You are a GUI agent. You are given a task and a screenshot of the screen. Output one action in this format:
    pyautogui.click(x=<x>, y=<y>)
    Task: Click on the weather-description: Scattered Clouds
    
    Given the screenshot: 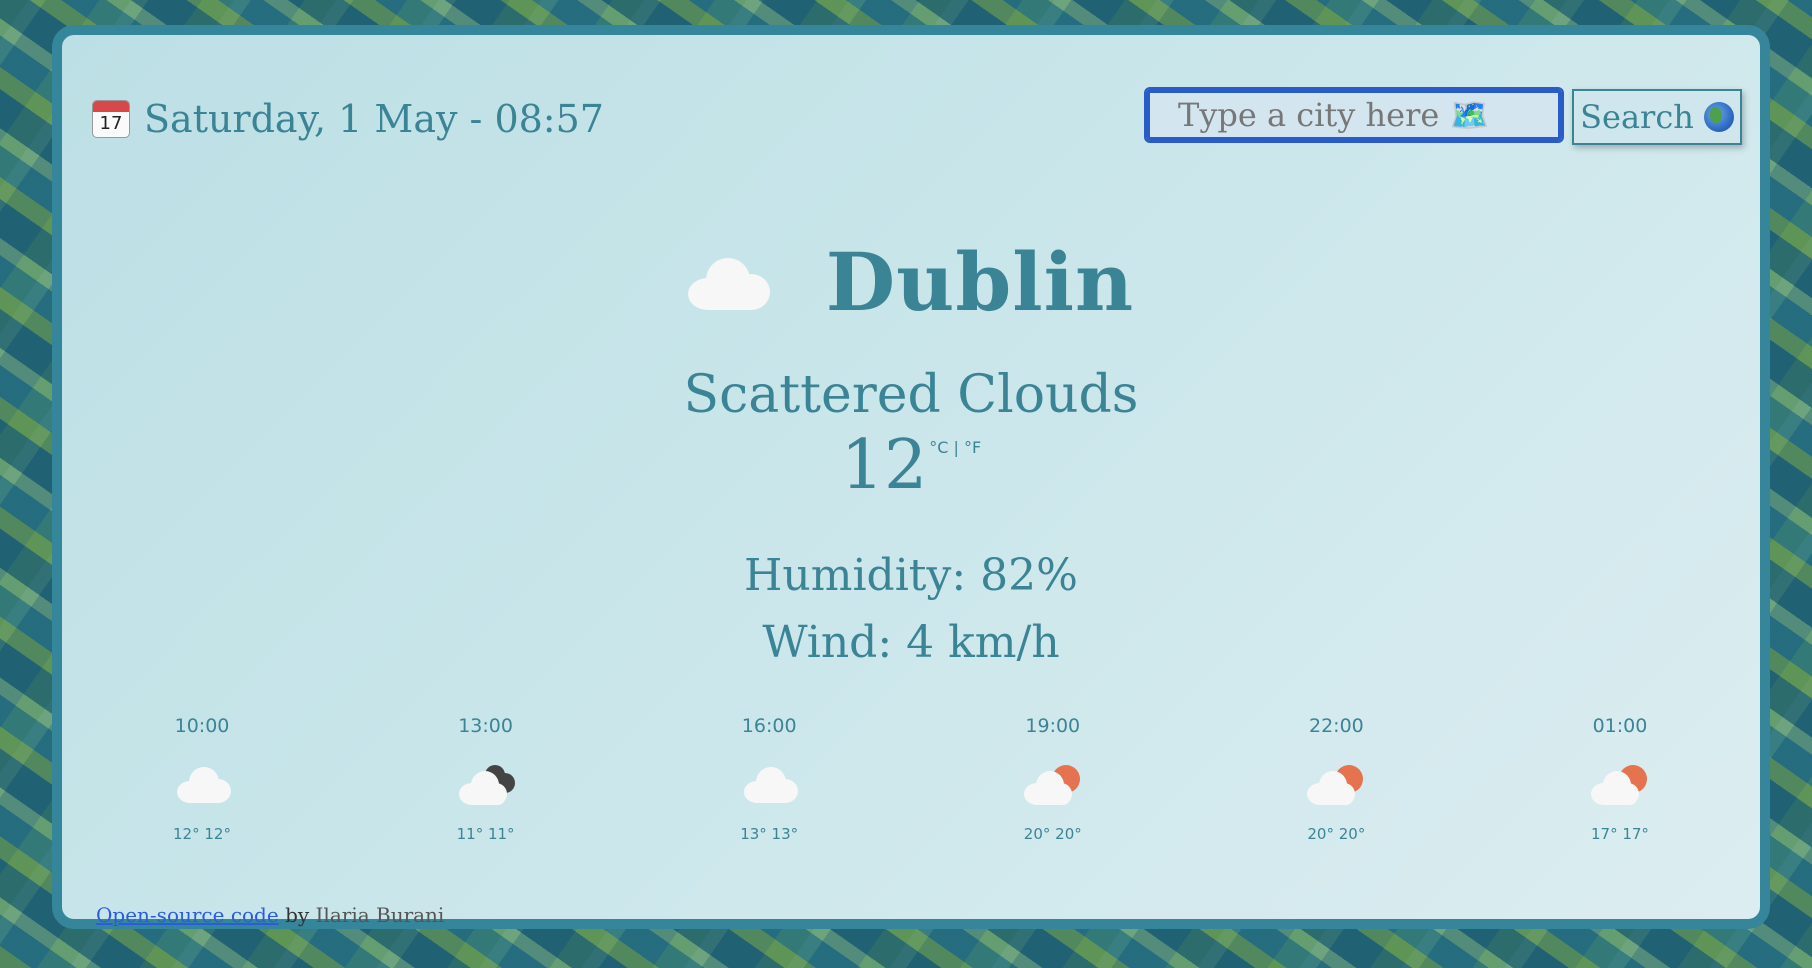 What is the action you would take?
    pyautogui.click(x=911, y=395)
    